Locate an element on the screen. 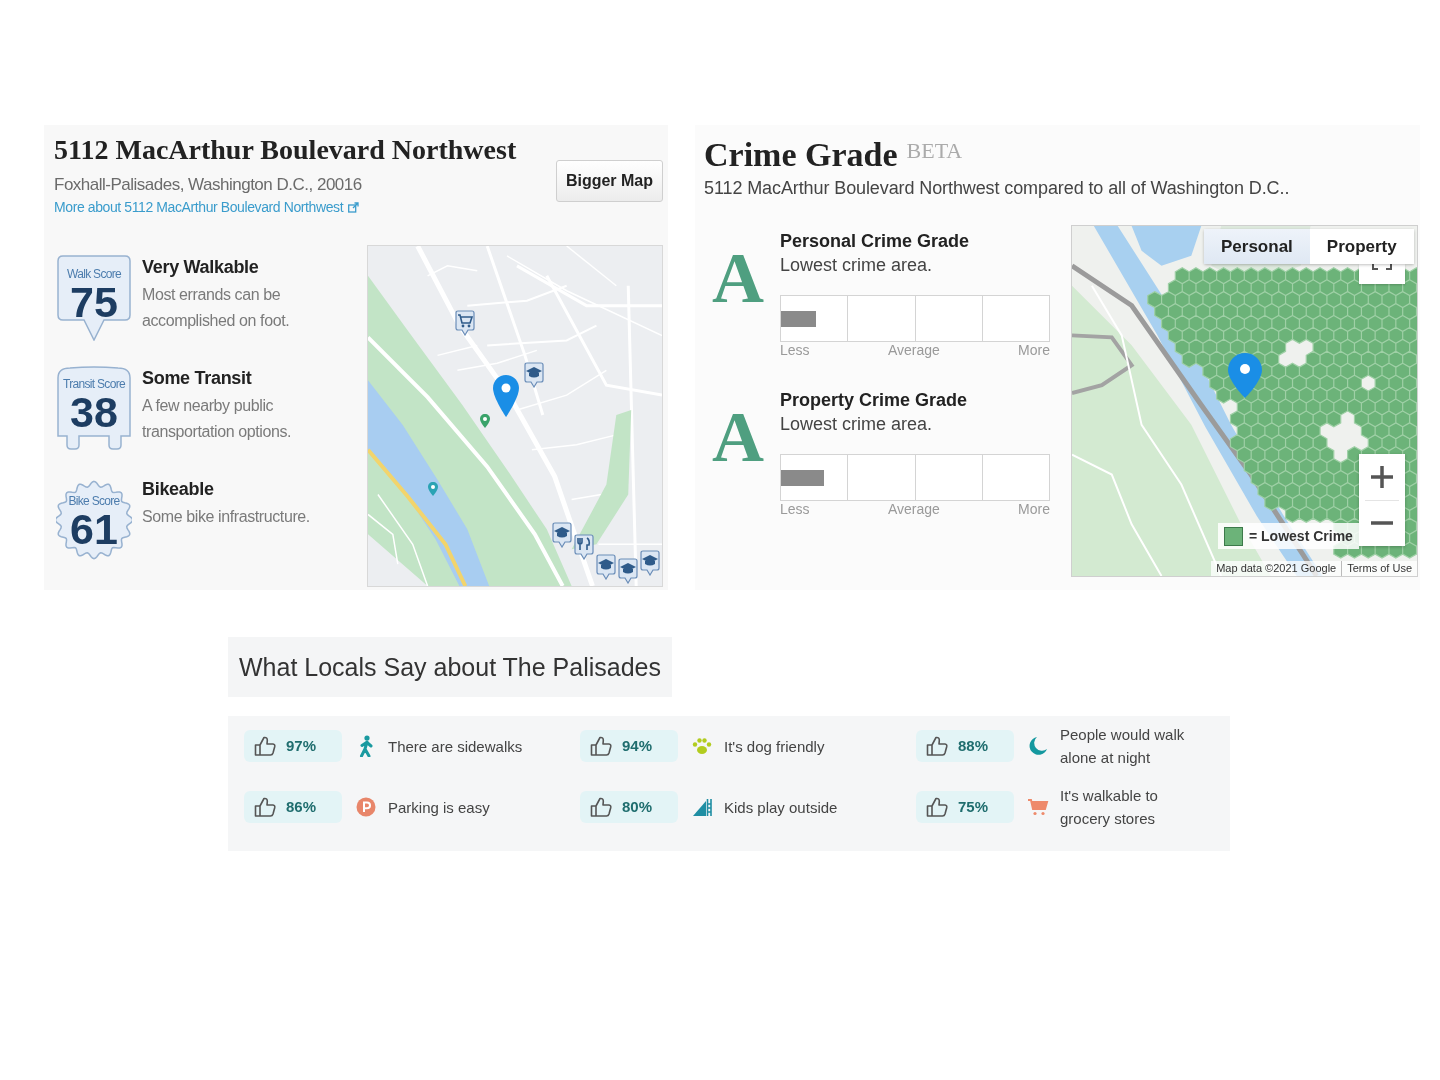 The width and height of the screenshot is (1440, 1080). shopping-cart-icon is located at coordinates (1038, 807).